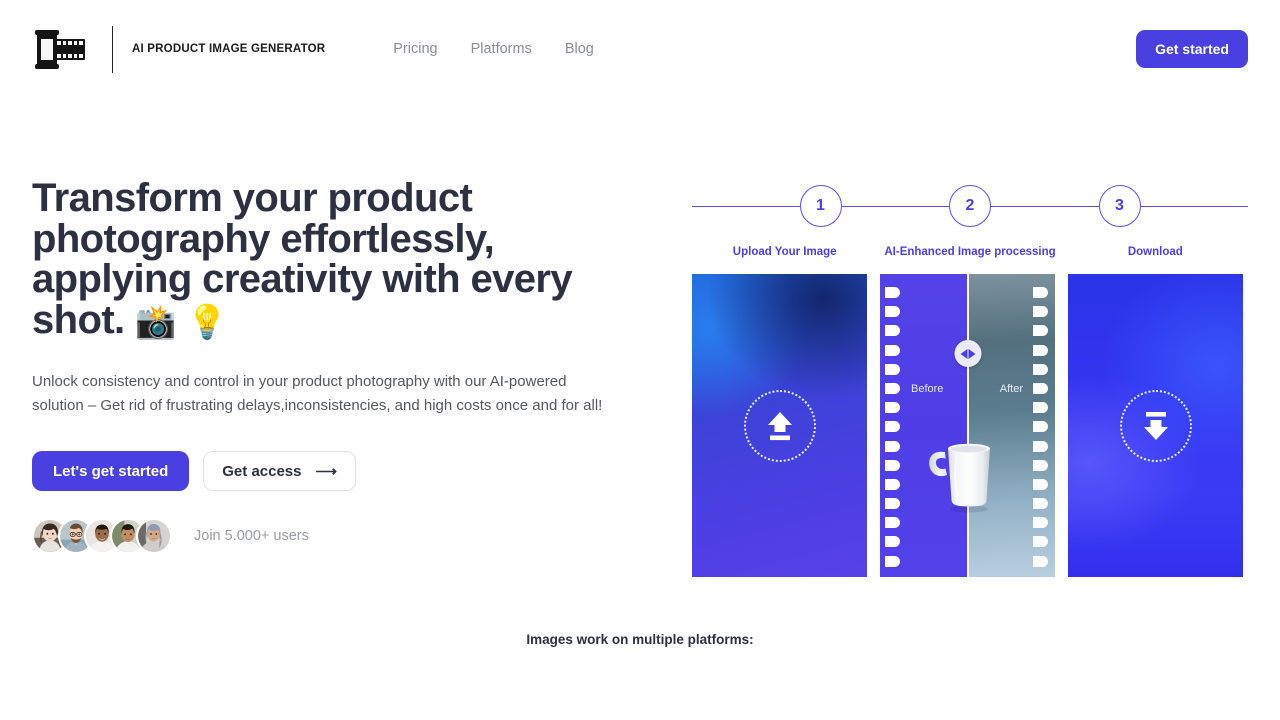  What do you see at coordinates (1192, 49) in the screenshot?
I see `get-started-button: Get started` at bounding box center [1192, 49].